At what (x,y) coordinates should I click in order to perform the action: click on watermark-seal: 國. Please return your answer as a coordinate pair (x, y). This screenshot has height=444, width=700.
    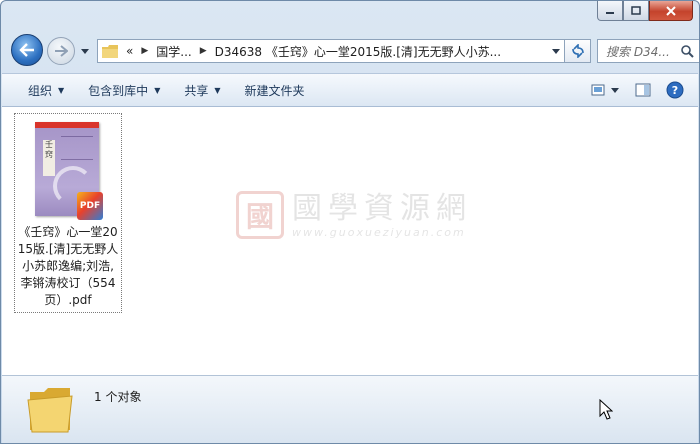
    Looking at the image, I should click on (260, 215).